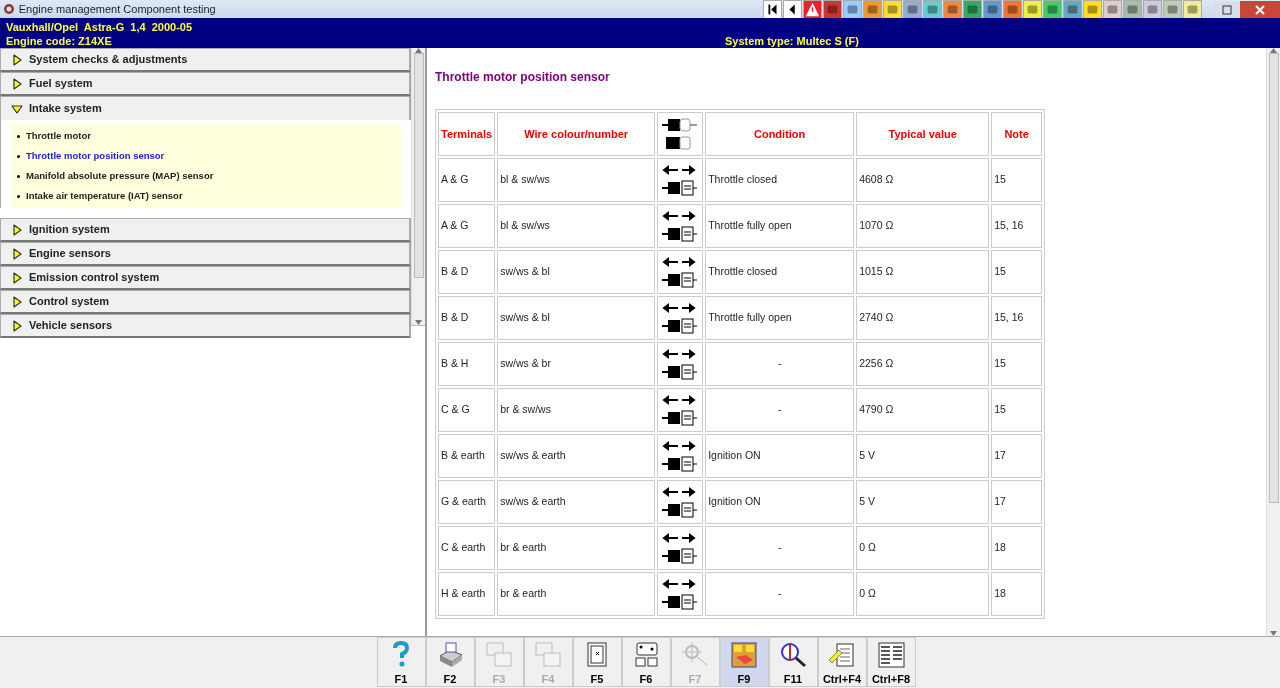 The image size is (1280, 688). What do you see at coordinates (467, 548) in the screenshot?
I see `table-cell: C & earth` at bounding box center [467, 548].